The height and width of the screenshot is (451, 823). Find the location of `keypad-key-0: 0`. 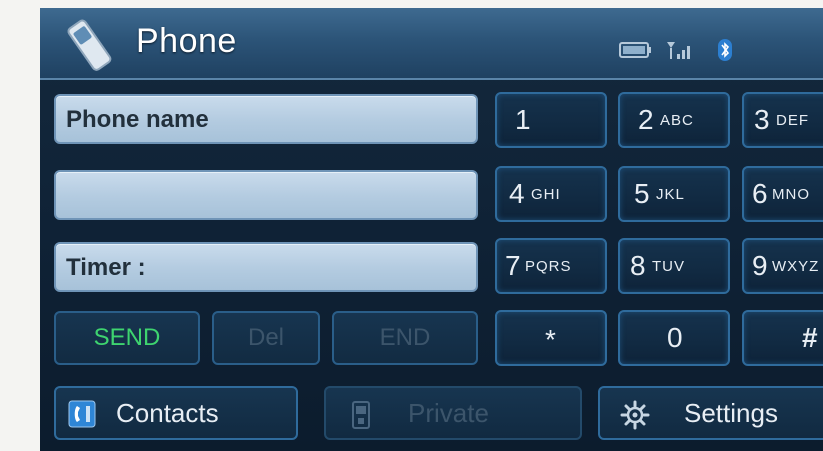

keypad-key-0: 0 is located at coordinates (674, 338).